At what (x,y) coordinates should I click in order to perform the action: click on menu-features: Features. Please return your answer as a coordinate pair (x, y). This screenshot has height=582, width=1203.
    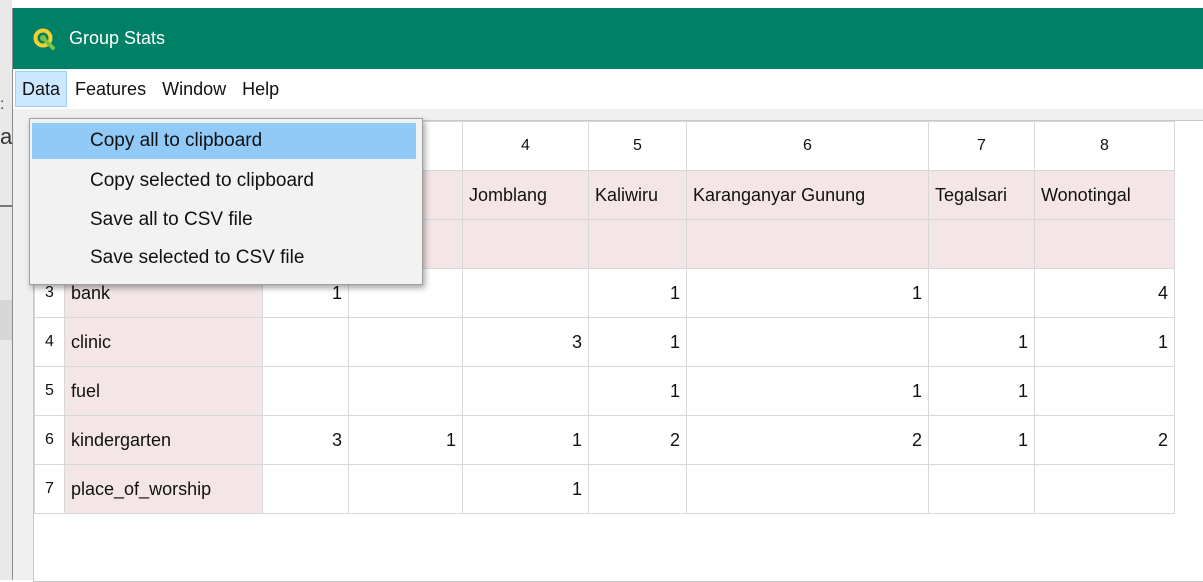
    Looking at the image, I should click on (110, 89).